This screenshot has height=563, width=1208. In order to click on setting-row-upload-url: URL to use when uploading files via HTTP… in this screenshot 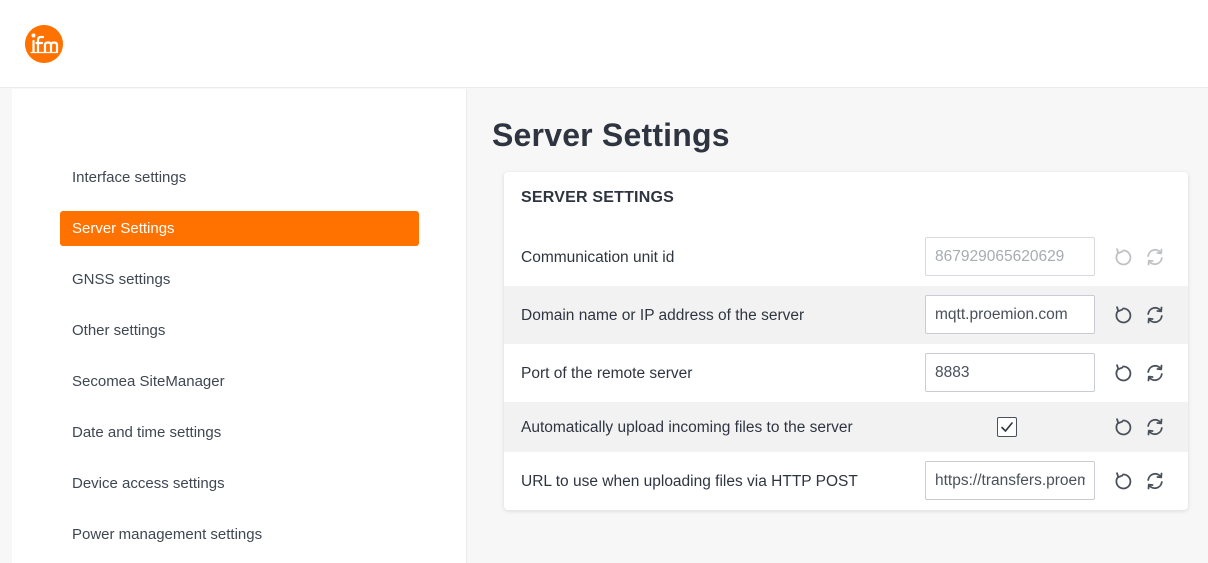, I will do `click(846, 481)`.